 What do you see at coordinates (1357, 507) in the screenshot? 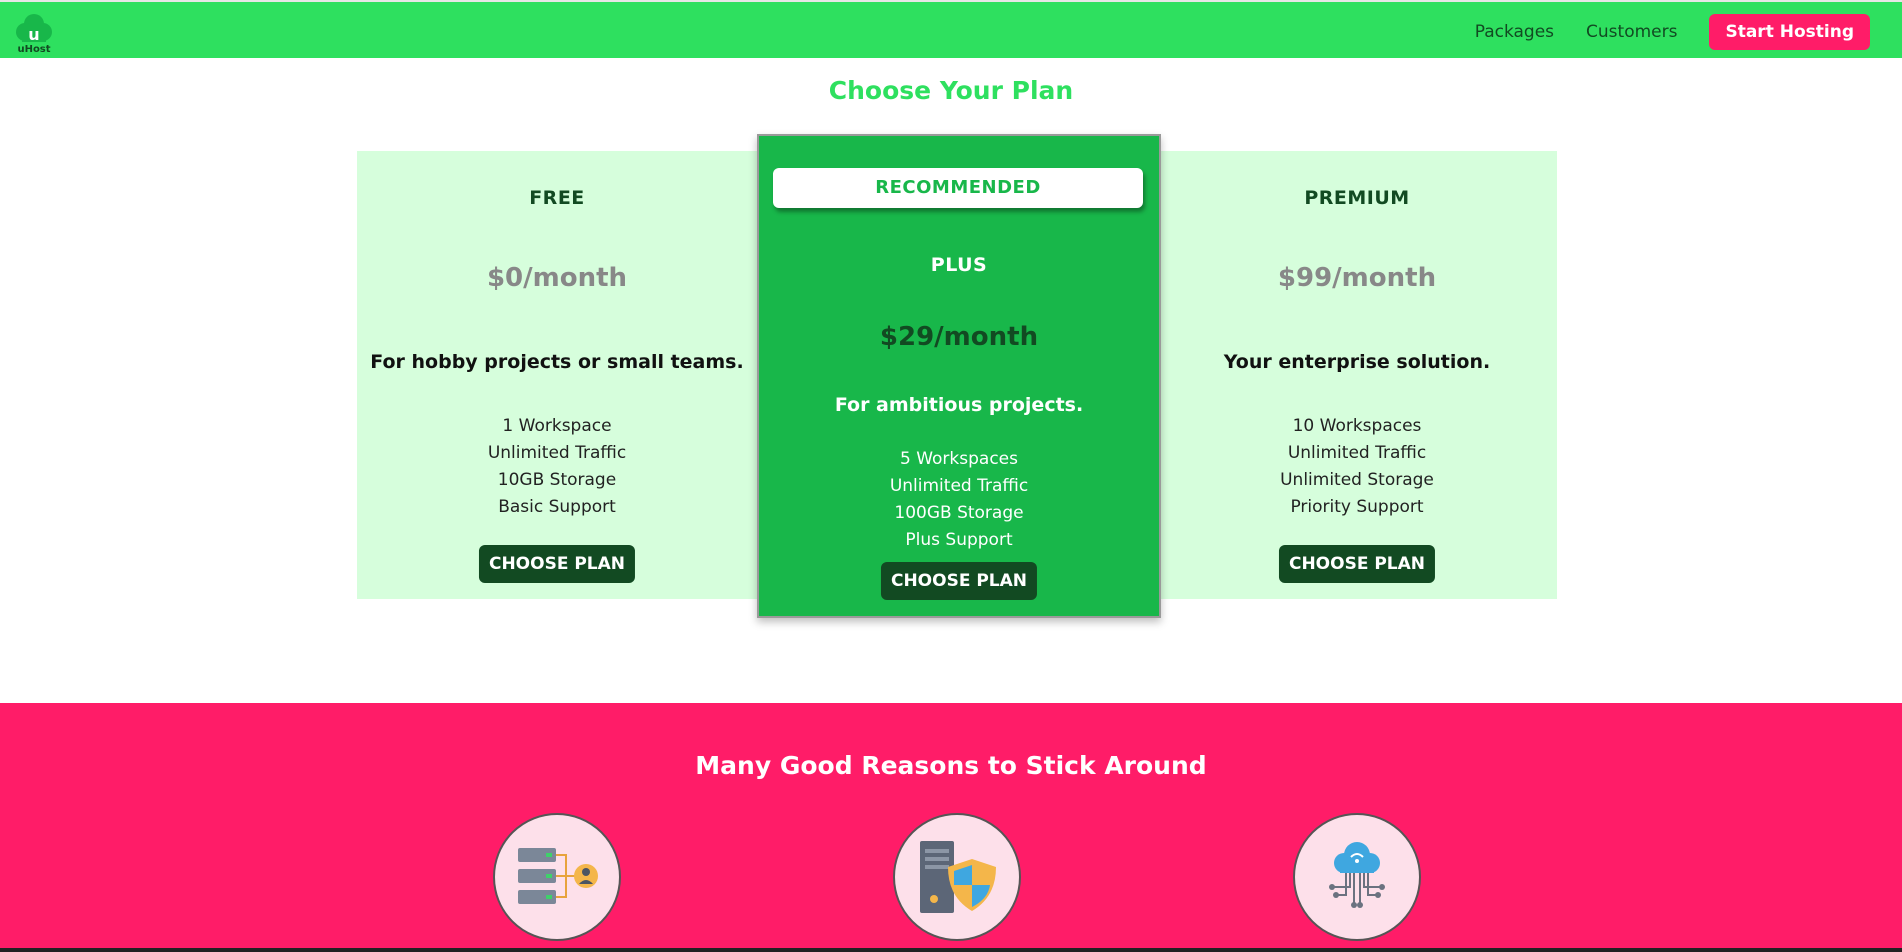
I see `plan-feature: Priority Support` at bounding box center [1357, 507].